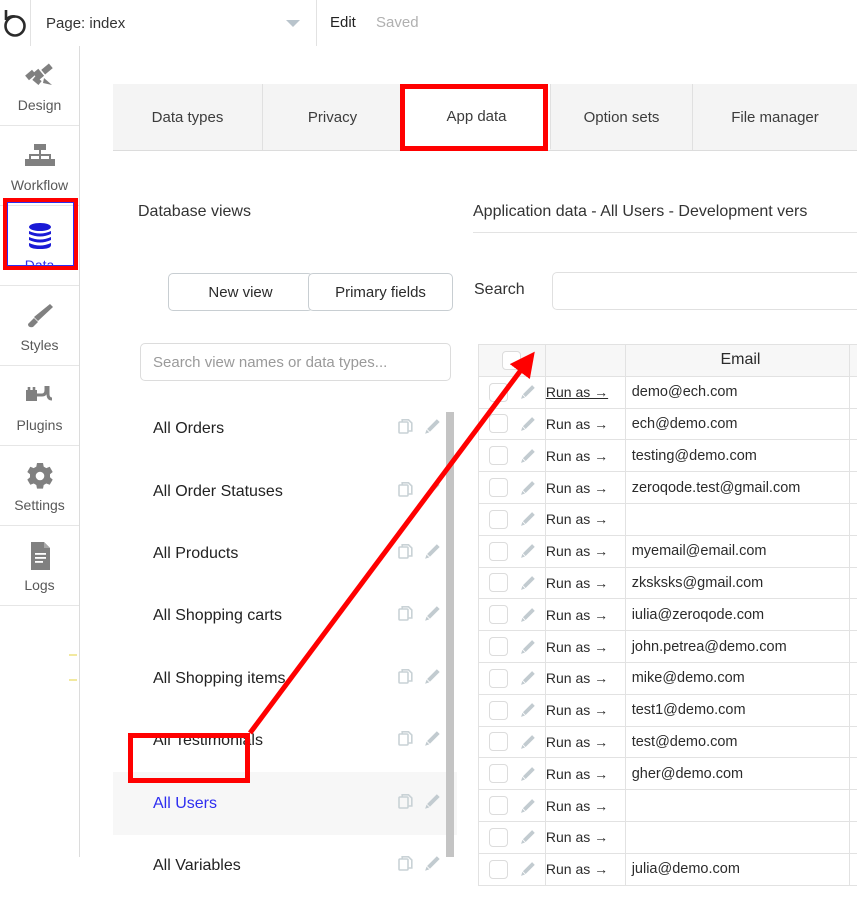 The image size is (857, 897). Describe the element at coordinates (39, 486) in the screenshot. I see `sidebar-item-settings: Settings` at that location.